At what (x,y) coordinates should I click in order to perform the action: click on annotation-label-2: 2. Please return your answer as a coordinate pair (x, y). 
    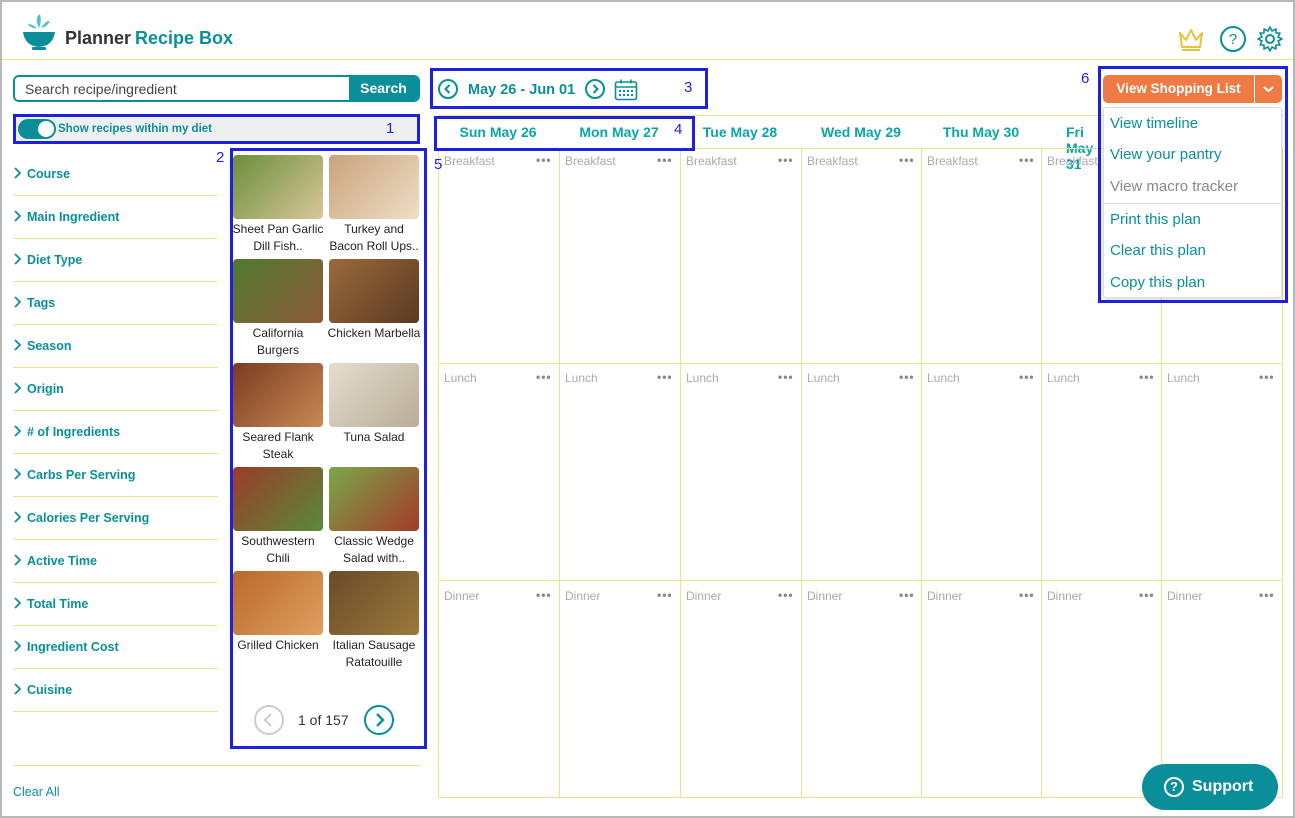
    Looking at the image, I should click on (220, 157).